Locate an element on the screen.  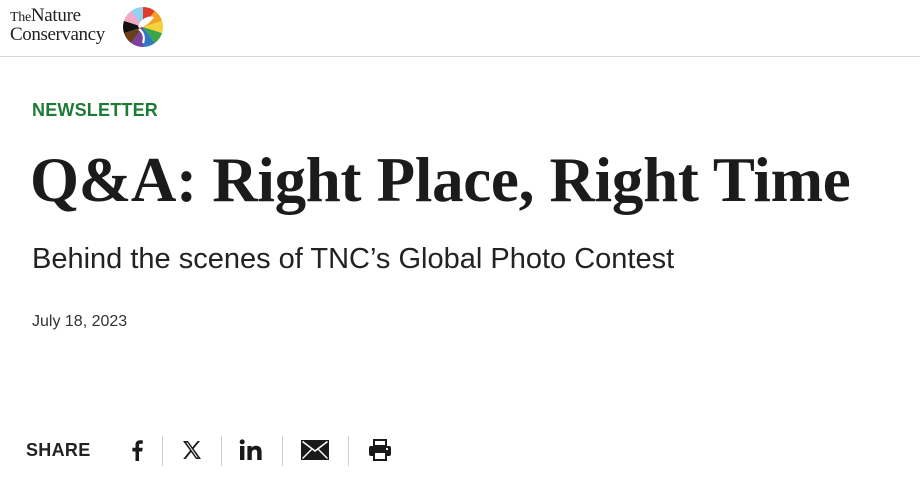
share-email-button is located at coordinates (315, 450).